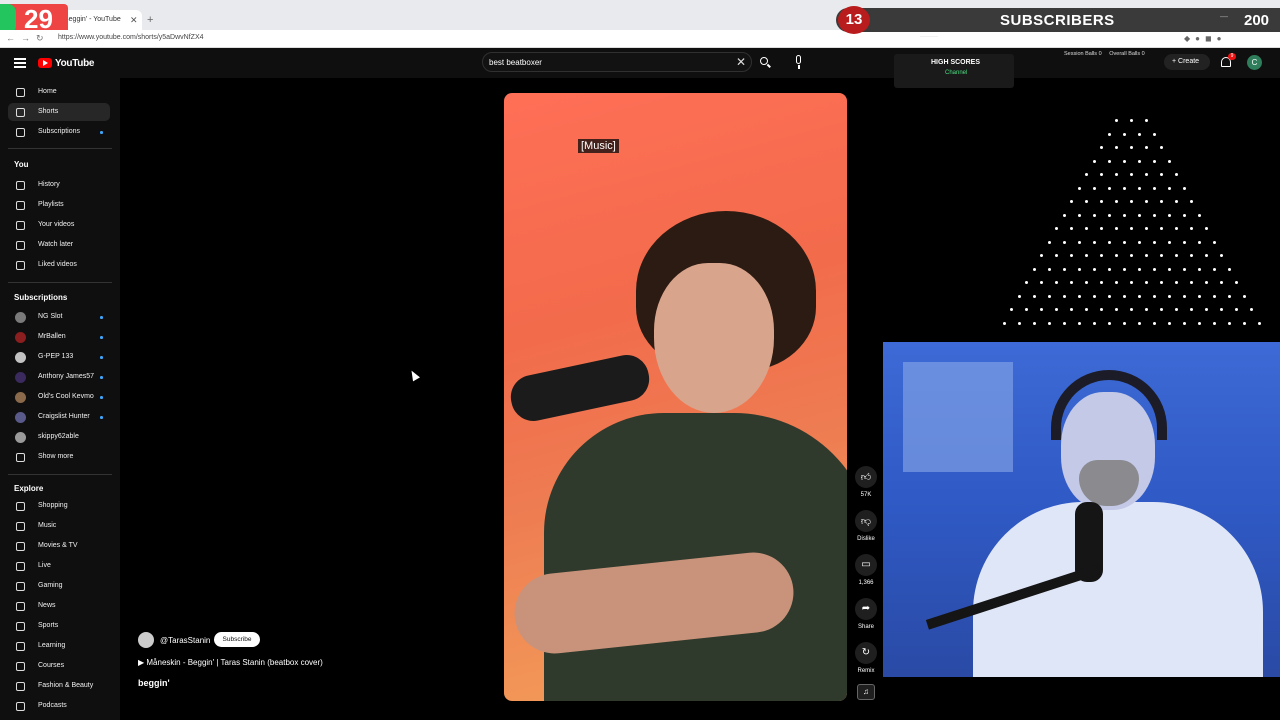 The image size is (1280, 720). I want to click on like-button: 👍︎ 57K, so click(866, 482).